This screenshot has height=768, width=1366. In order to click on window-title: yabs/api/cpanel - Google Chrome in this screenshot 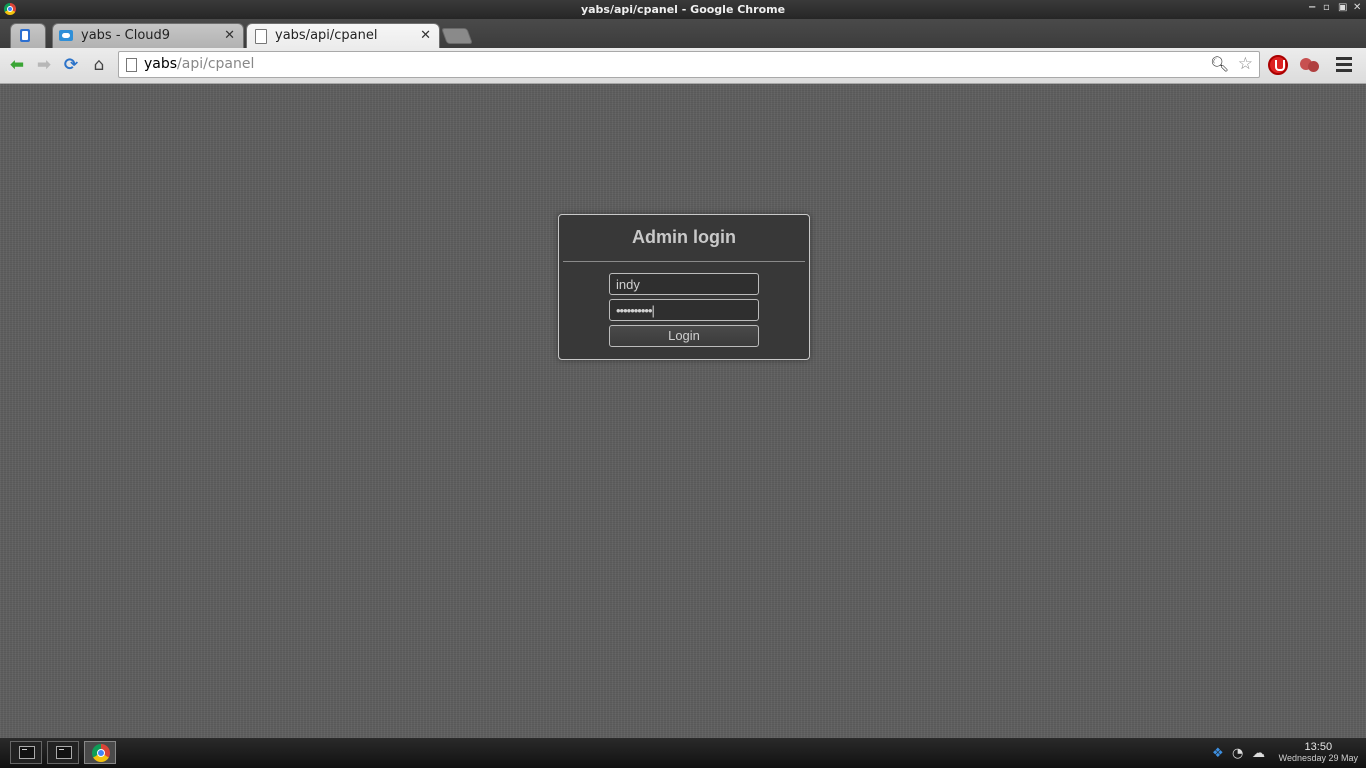, I will do `click(683, 9)`.